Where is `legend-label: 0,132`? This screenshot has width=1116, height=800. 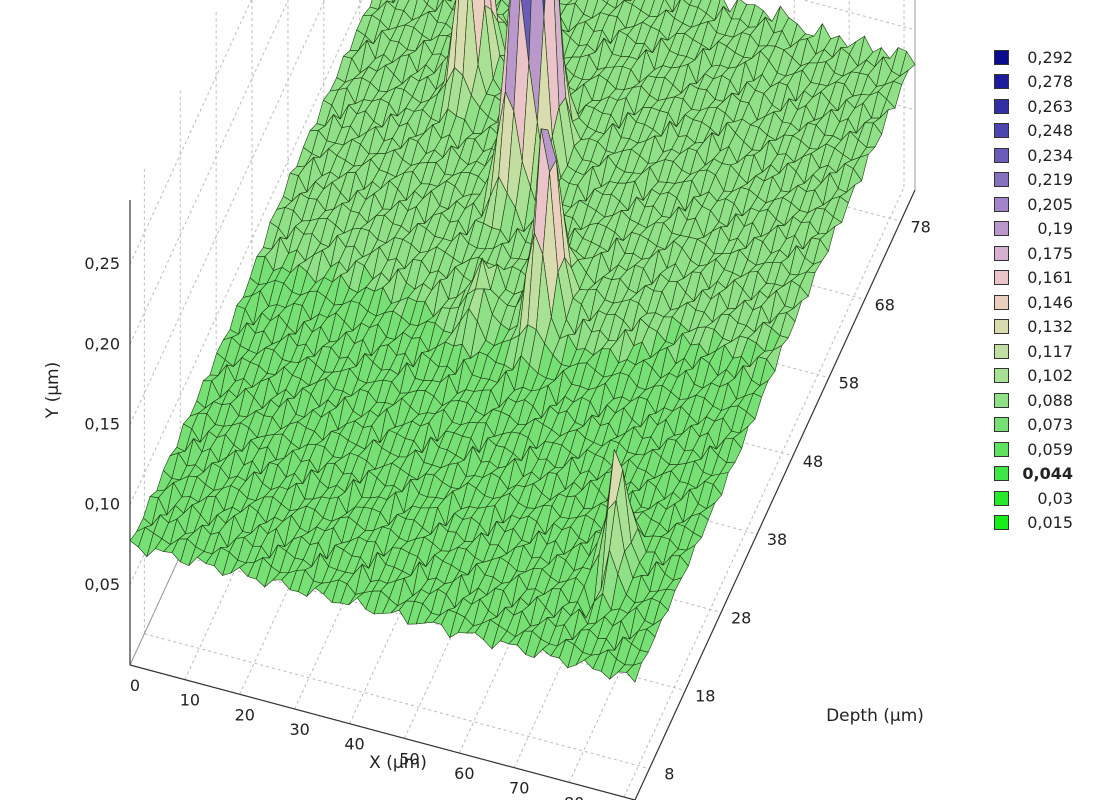
legend-label: 0,132 is located at coordinates (1050, 327).